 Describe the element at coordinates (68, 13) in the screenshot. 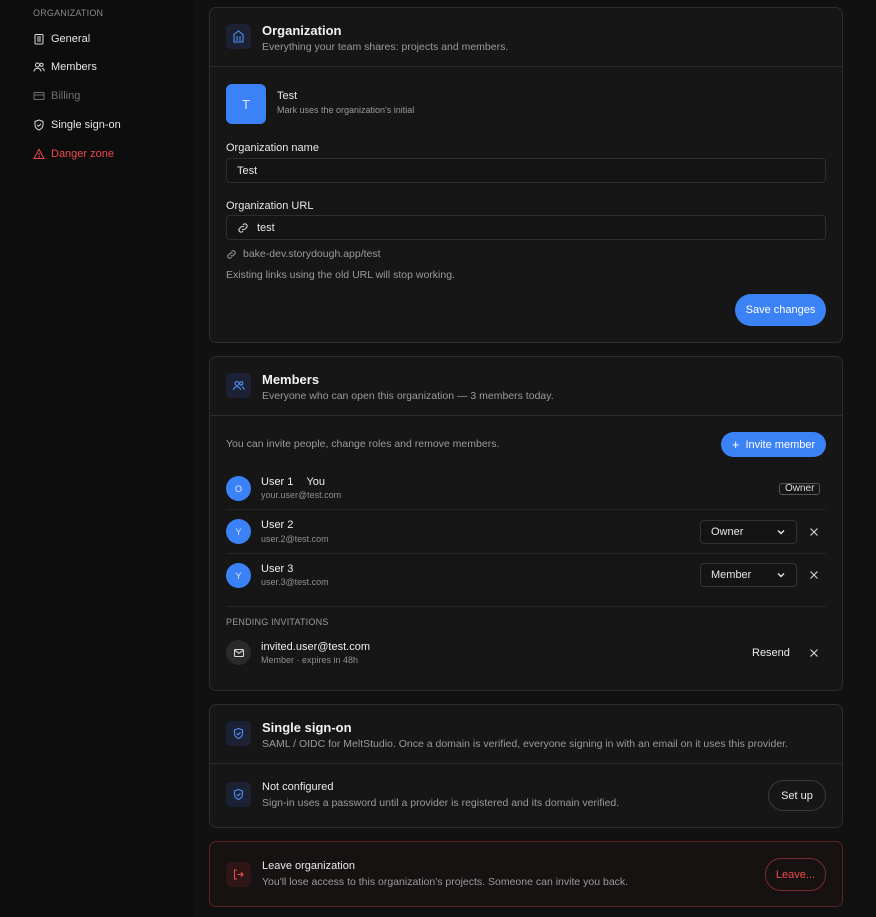

I see `sidebar-section-title: ORGANIZATION` at that location.